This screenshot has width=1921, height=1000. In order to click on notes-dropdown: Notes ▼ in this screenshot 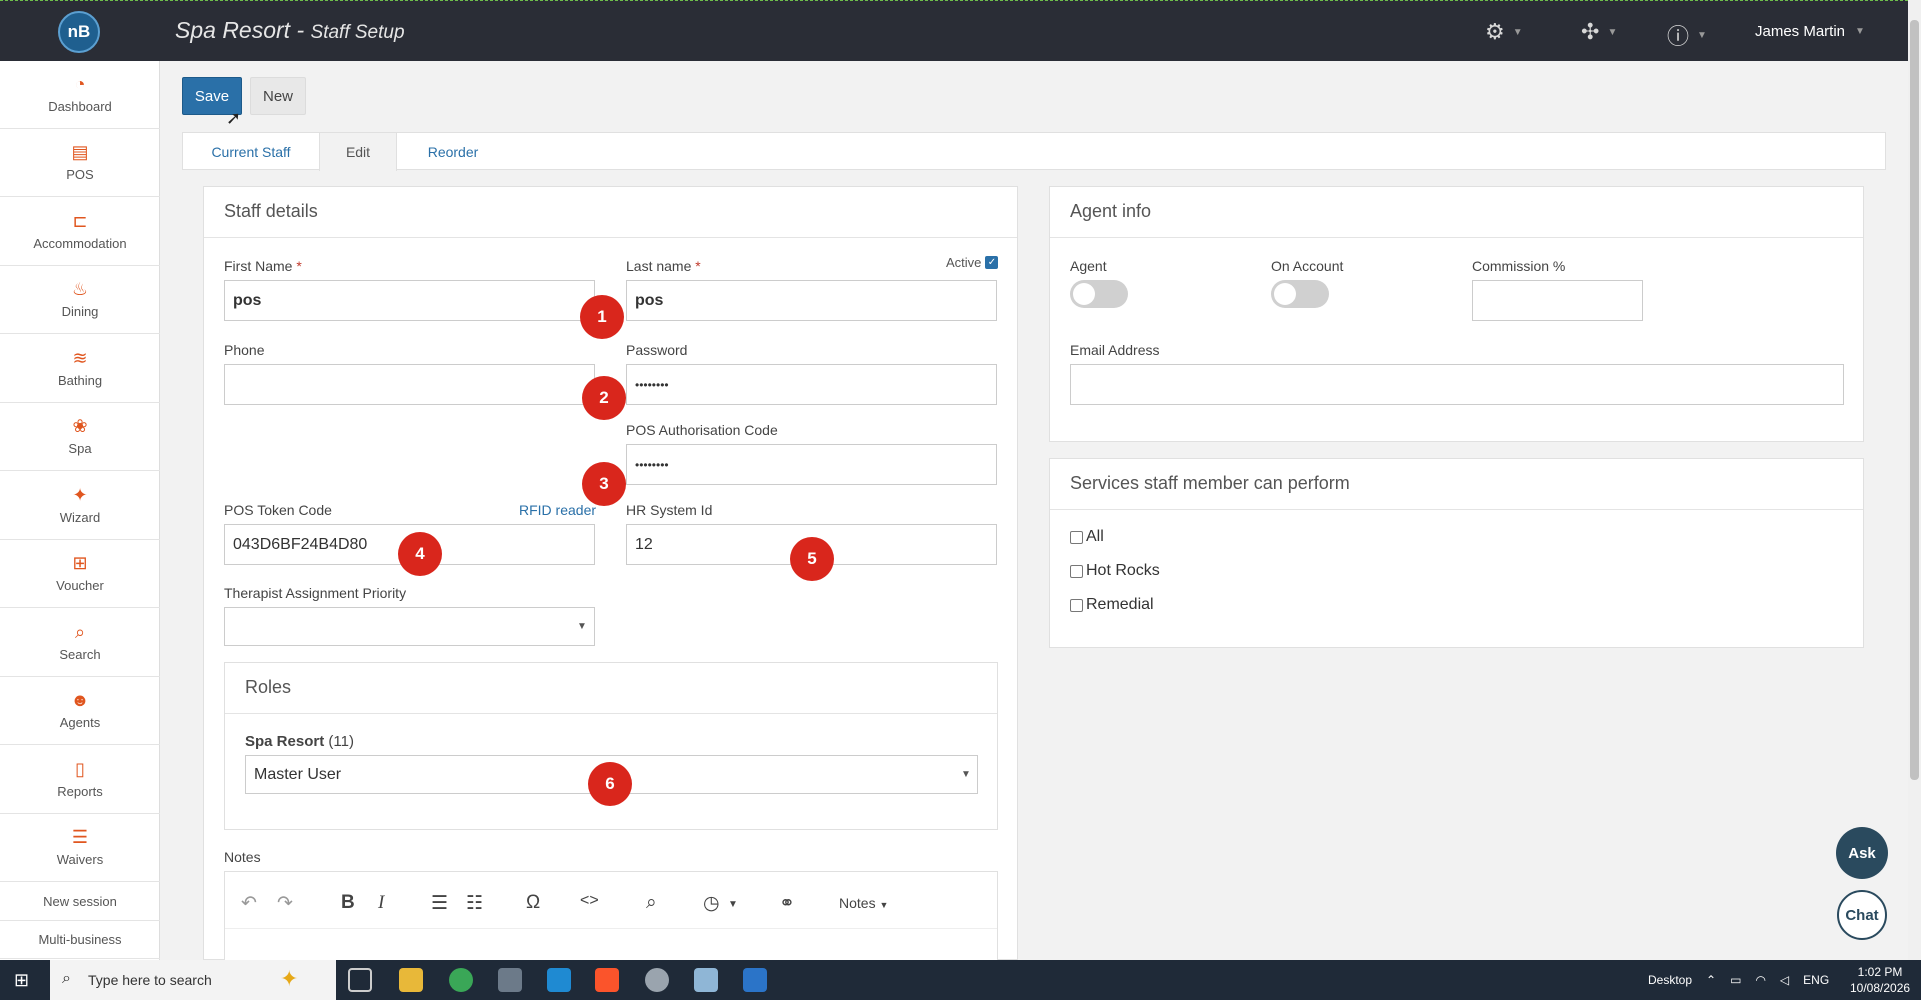, I will do `click(863, 903)`.